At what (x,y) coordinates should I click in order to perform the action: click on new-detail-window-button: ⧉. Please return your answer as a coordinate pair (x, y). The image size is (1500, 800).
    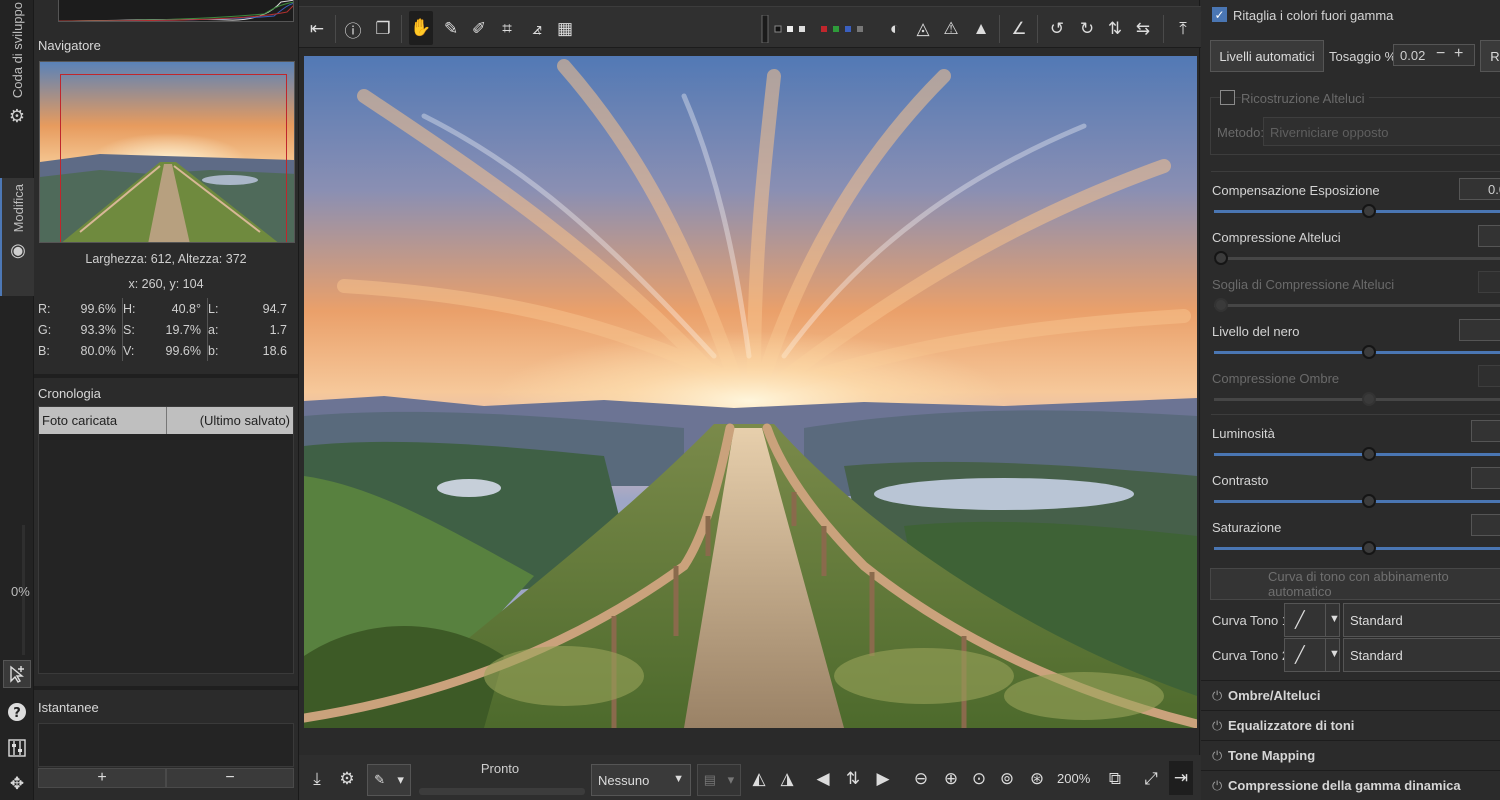
    Looking at the image, I should click on (1115, 779).